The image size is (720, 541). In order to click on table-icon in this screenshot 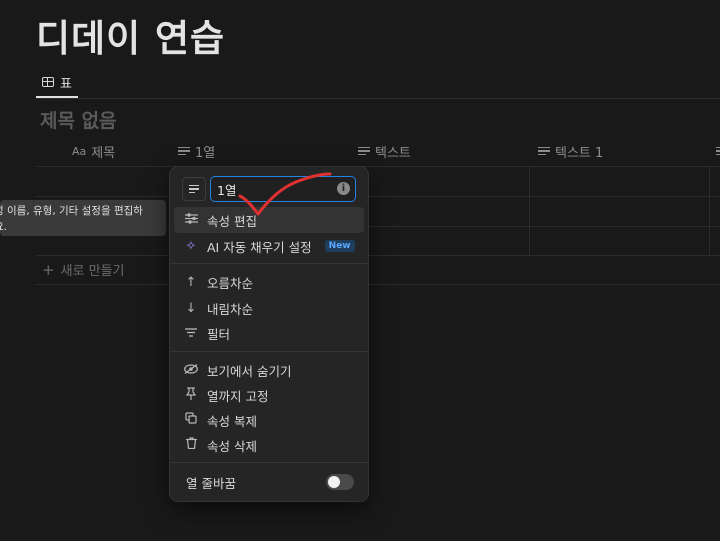, I will do `click(48, 82)`.